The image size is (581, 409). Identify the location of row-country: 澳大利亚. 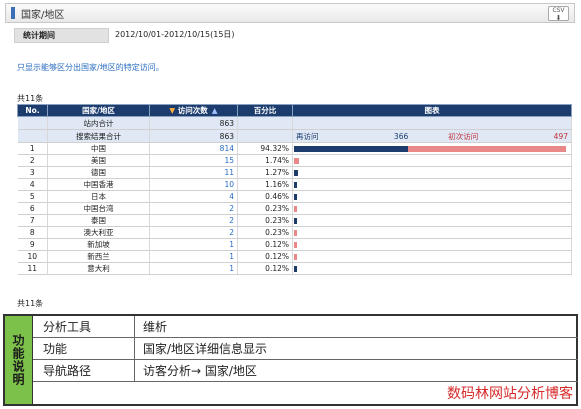
(98, 232).